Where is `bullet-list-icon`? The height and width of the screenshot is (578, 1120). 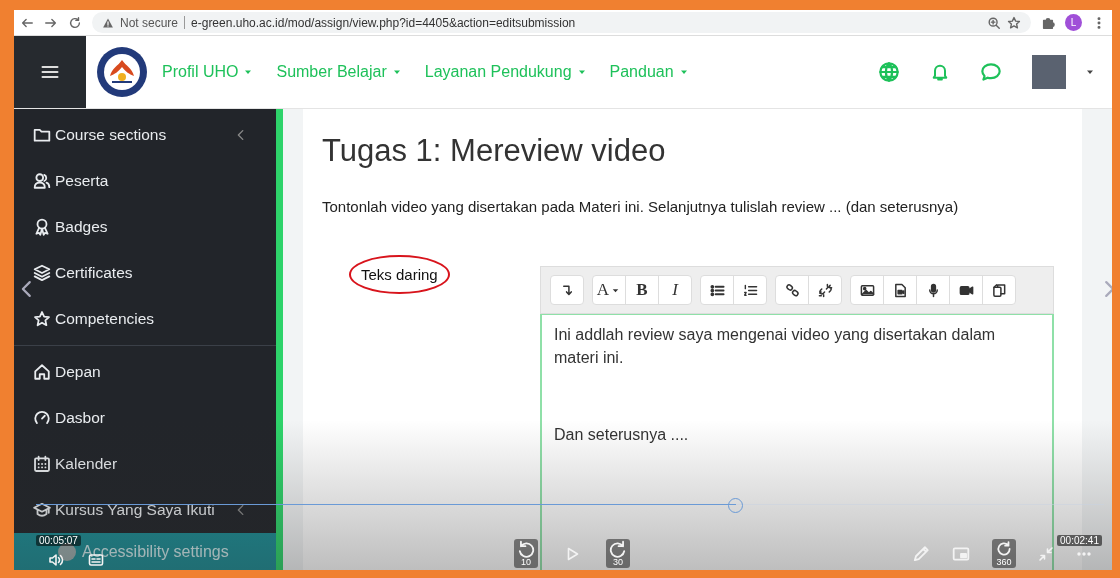 bullet-list-icon is located at coordinates (717, 290).